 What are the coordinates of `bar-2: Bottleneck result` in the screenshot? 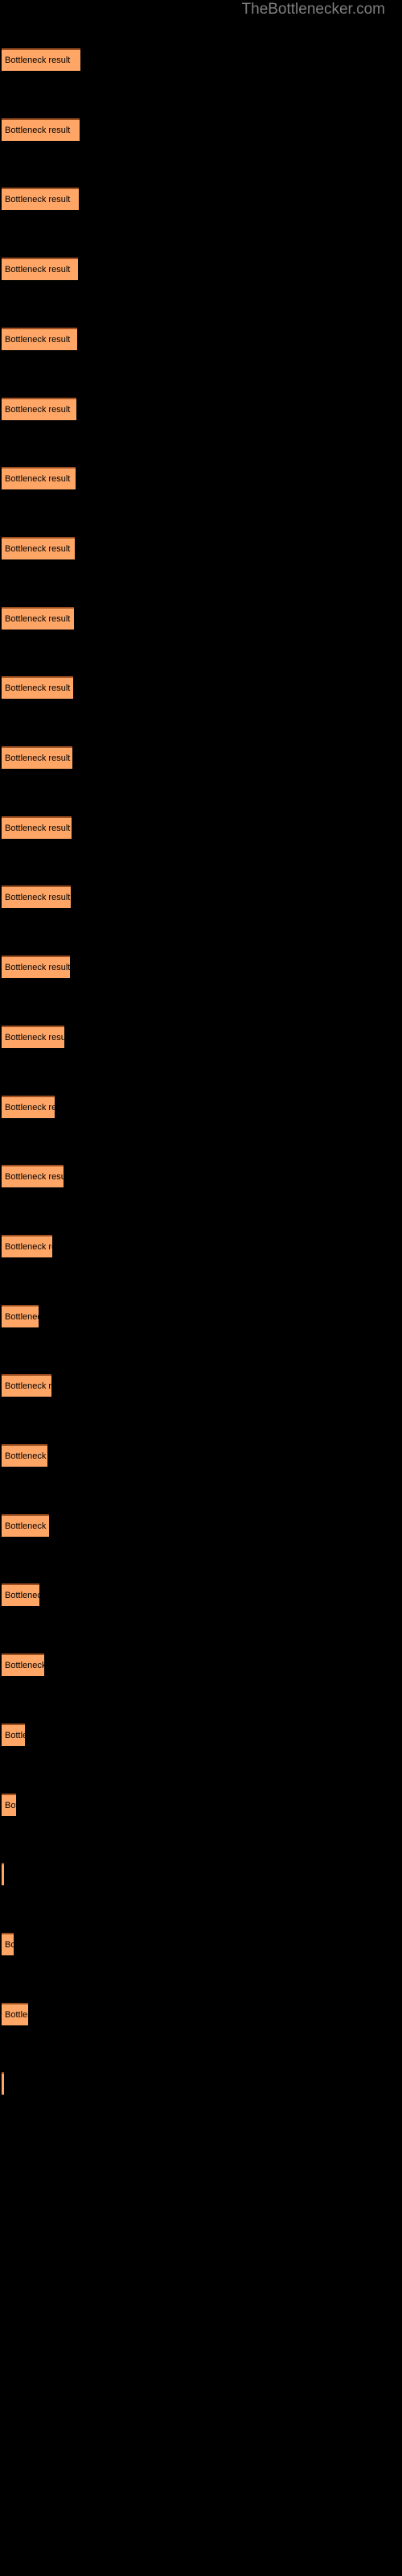 It's located at (41, 129).